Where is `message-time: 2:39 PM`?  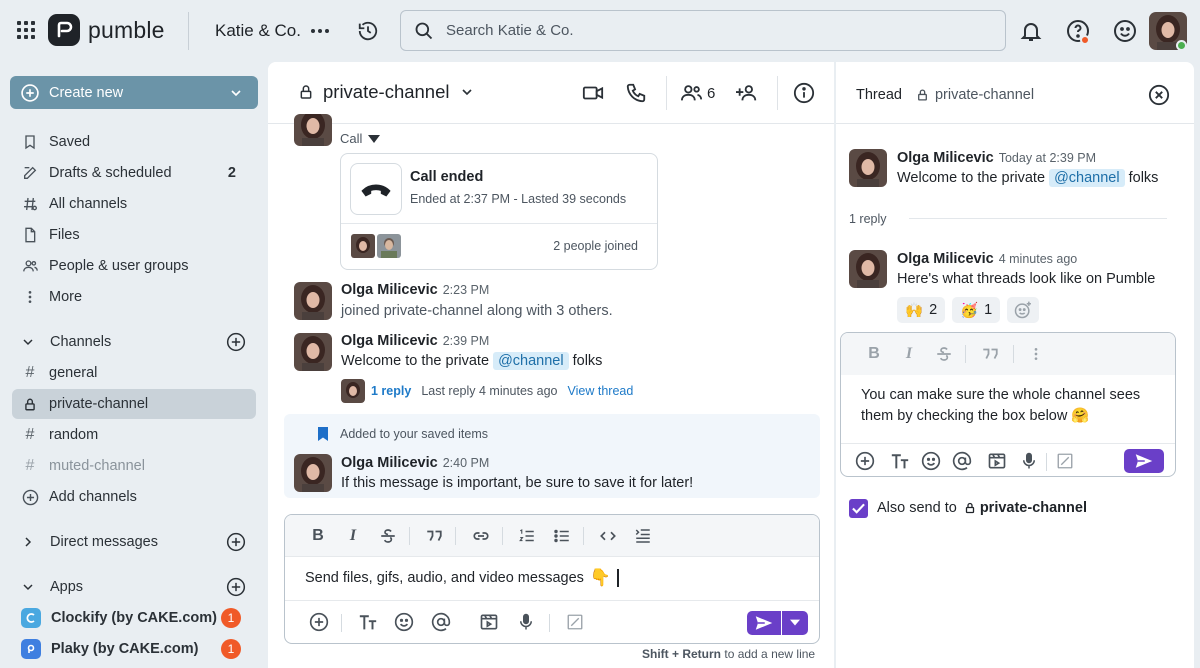 message-time: 2:39 PM is located at coordinates (466, 341).